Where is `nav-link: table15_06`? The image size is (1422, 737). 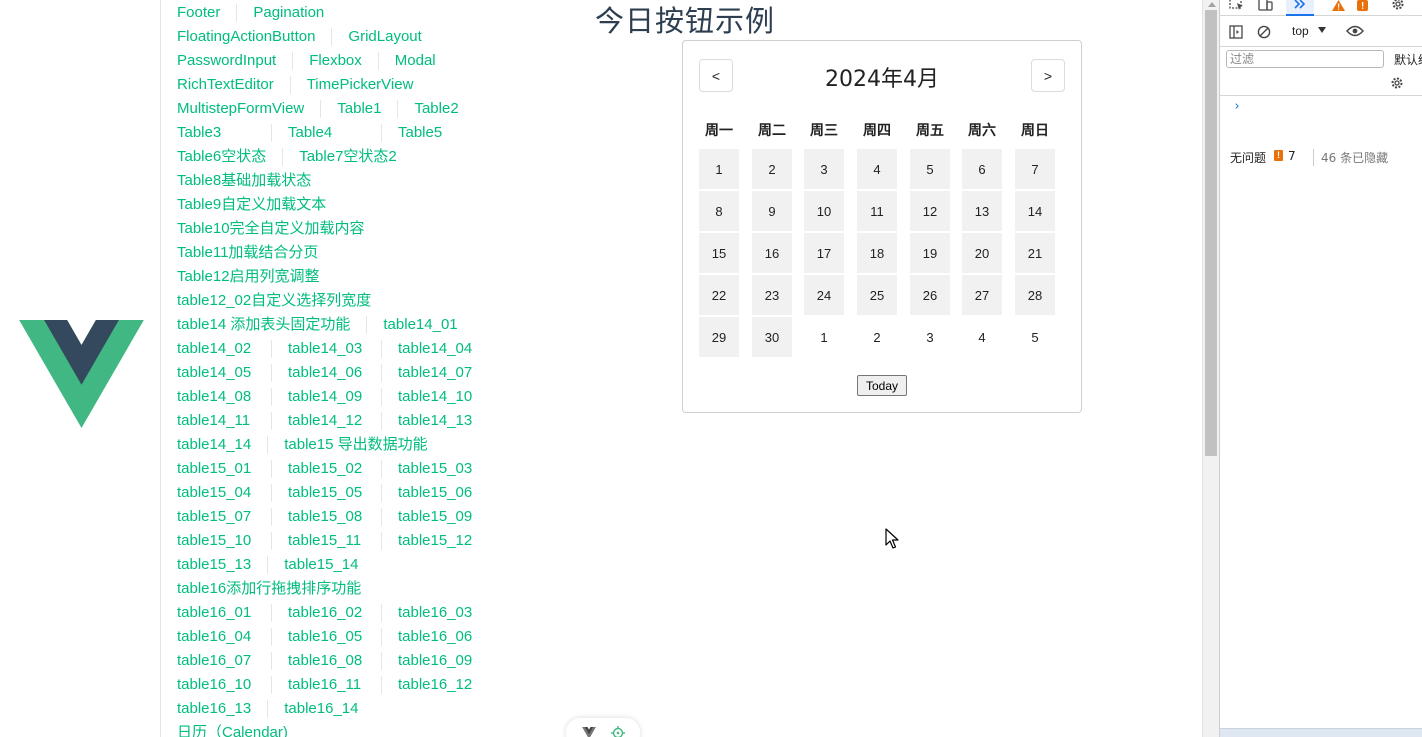 nav-link: table15_06 is located at coordinates (434, 493).